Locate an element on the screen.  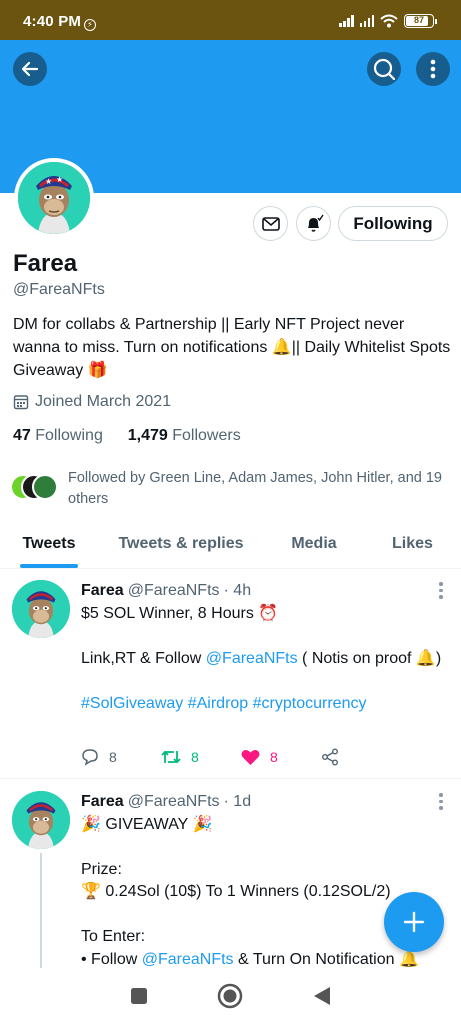
tab-tweets-replies: Tweets & replies is located at coordinates (181, 544).